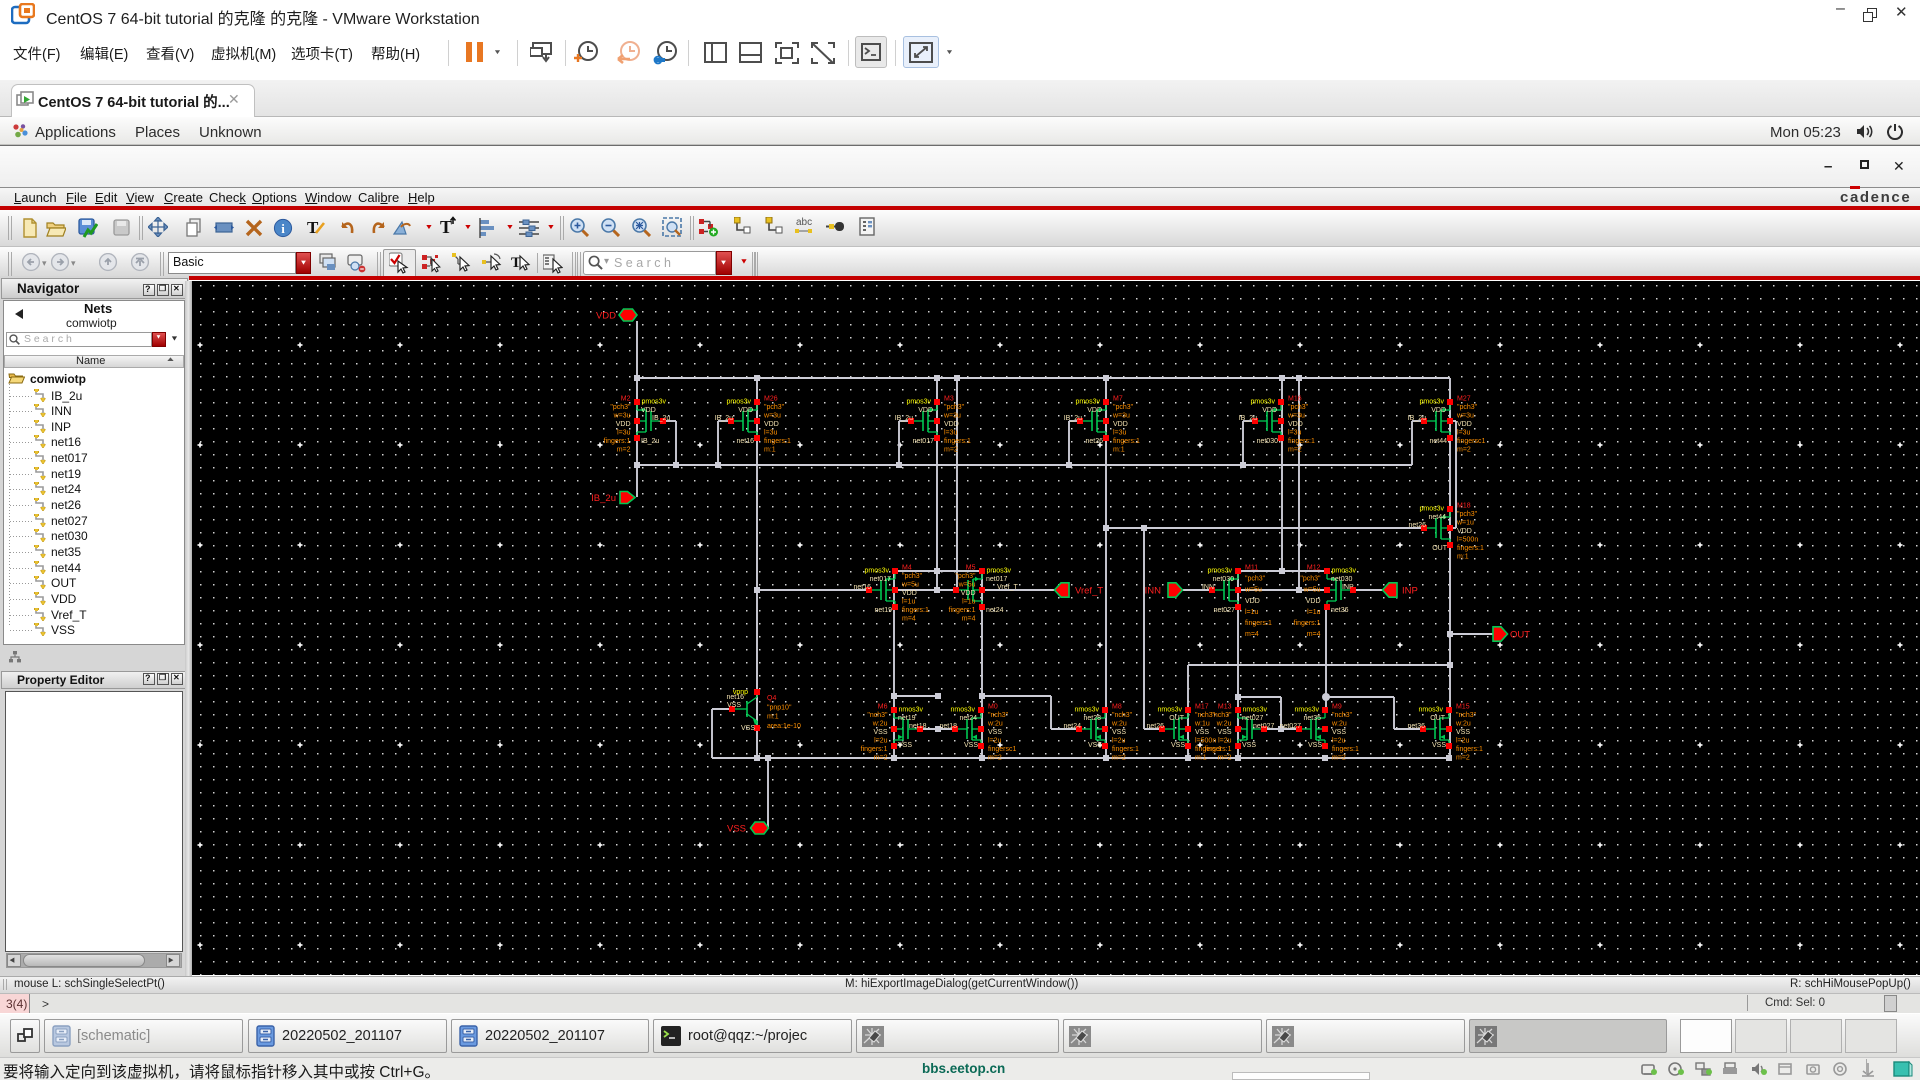  I want to click on svg-text: M8, so click(1117, 707).